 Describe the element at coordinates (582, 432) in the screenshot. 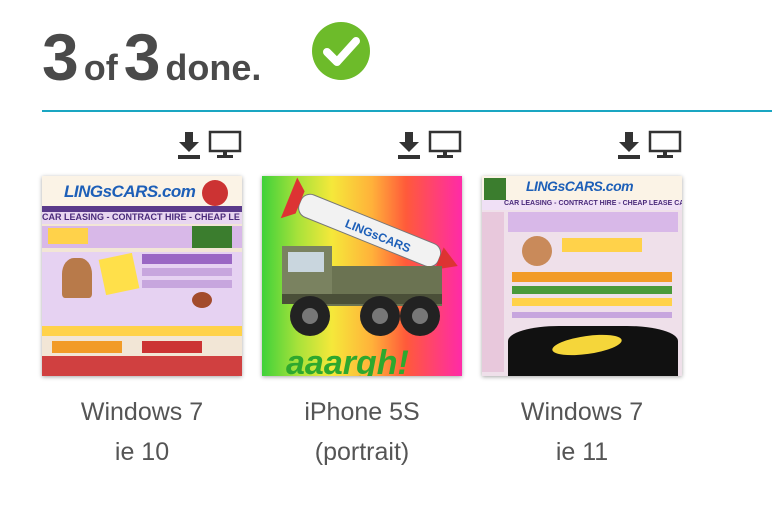

I see `device-label: Windows 7 ie 11` at that location.